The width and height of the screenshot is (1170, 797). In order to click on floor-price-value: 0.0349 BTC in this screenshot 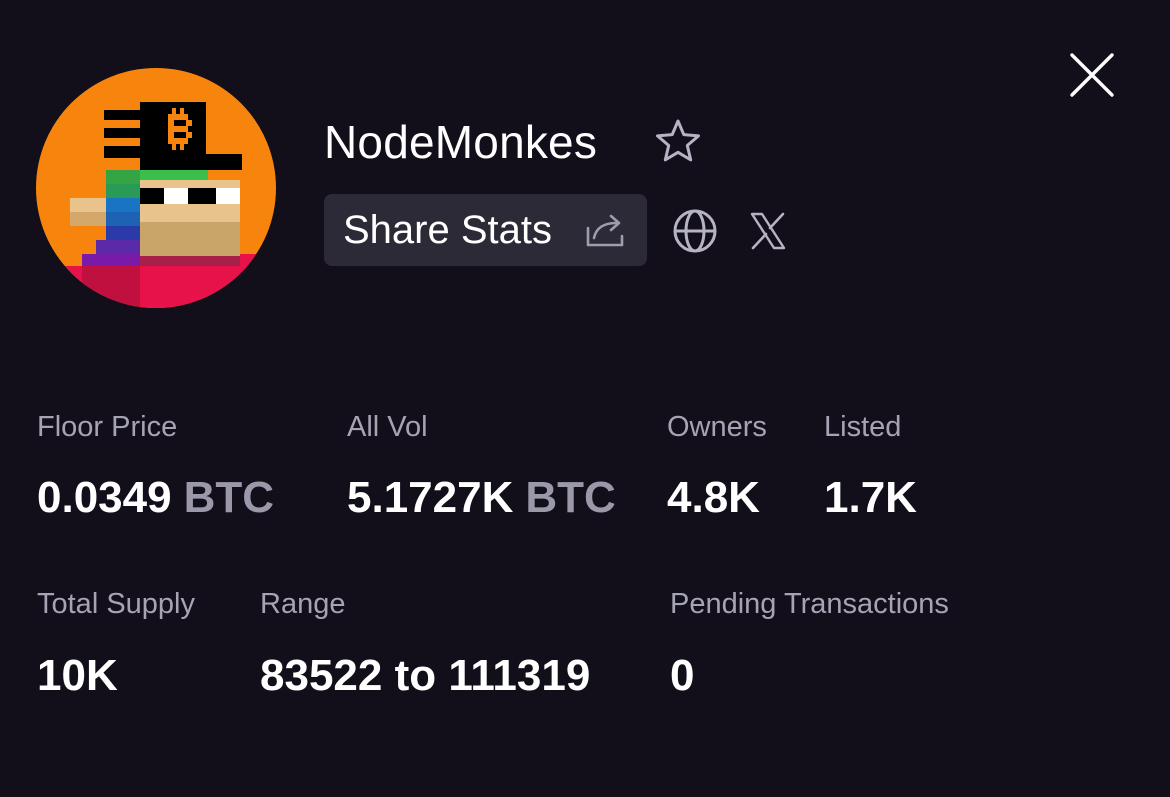, I will do `click(155, 498)`.